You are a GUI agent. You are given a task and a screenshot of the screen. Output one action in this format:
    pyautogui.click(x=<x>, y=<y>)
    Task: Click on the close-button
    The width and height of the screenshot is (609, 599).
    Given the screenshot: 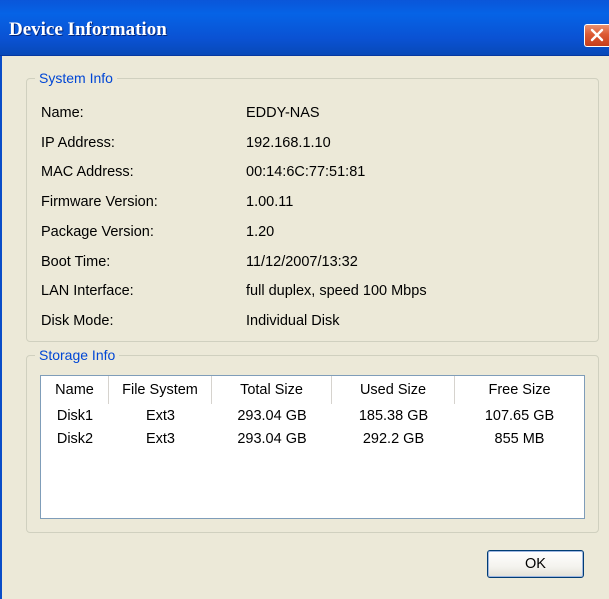 What is the action you would take?
    pyautogui.click(x=596, y=35)
    